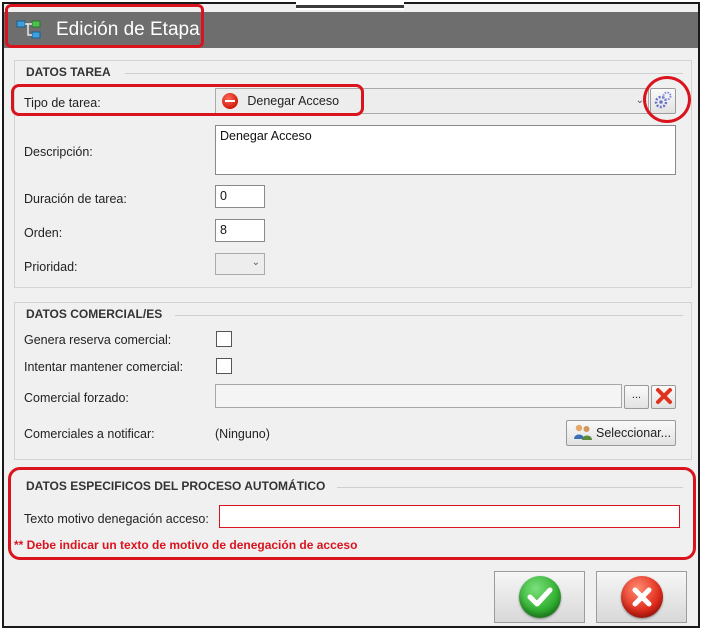  Describe the element at coordinates (68, 72) in the screenshot. I see `section-title-datos-tarea: DATOS TAREA` at that location.